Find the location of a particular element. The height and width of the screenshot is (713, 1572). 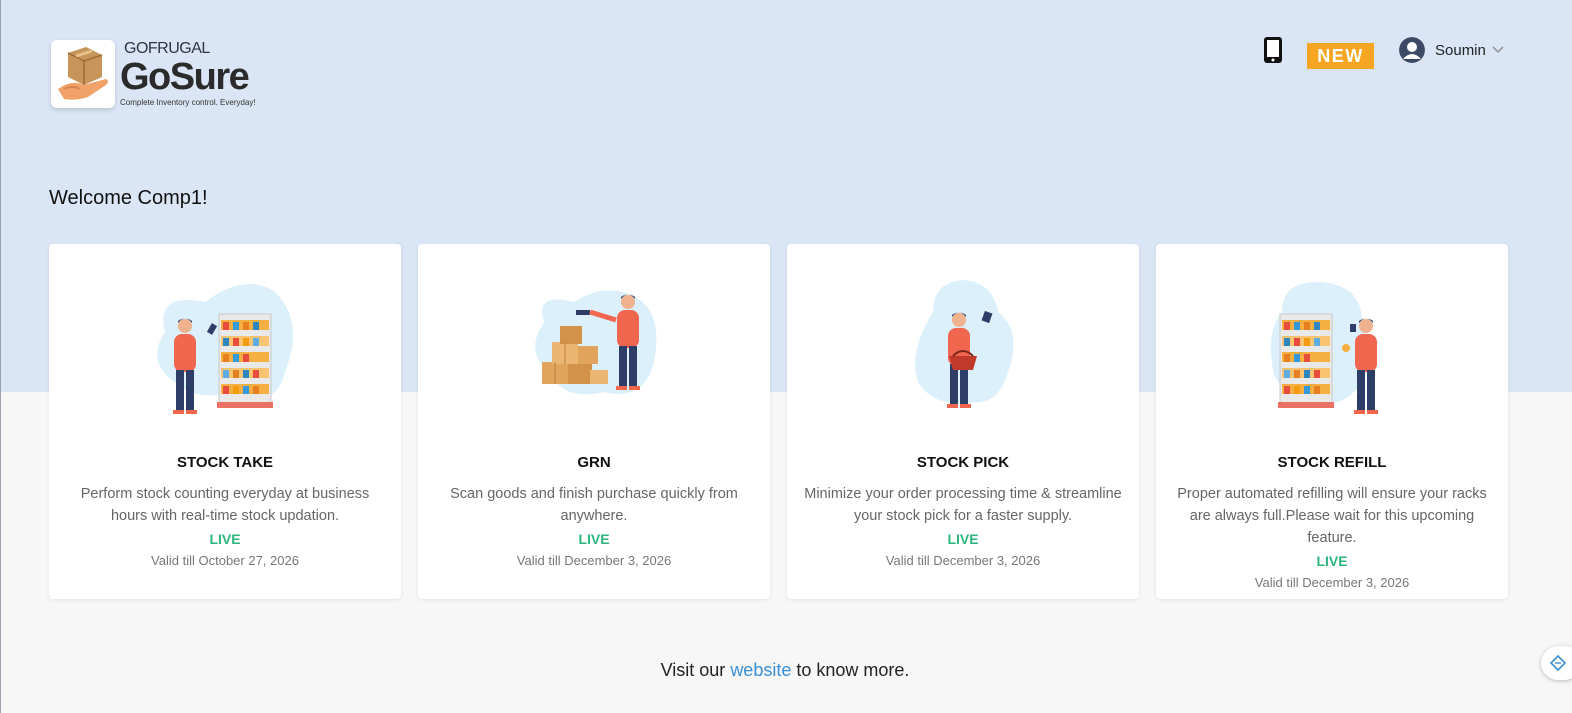

grn-illustration is located at coordinates (596, 342).